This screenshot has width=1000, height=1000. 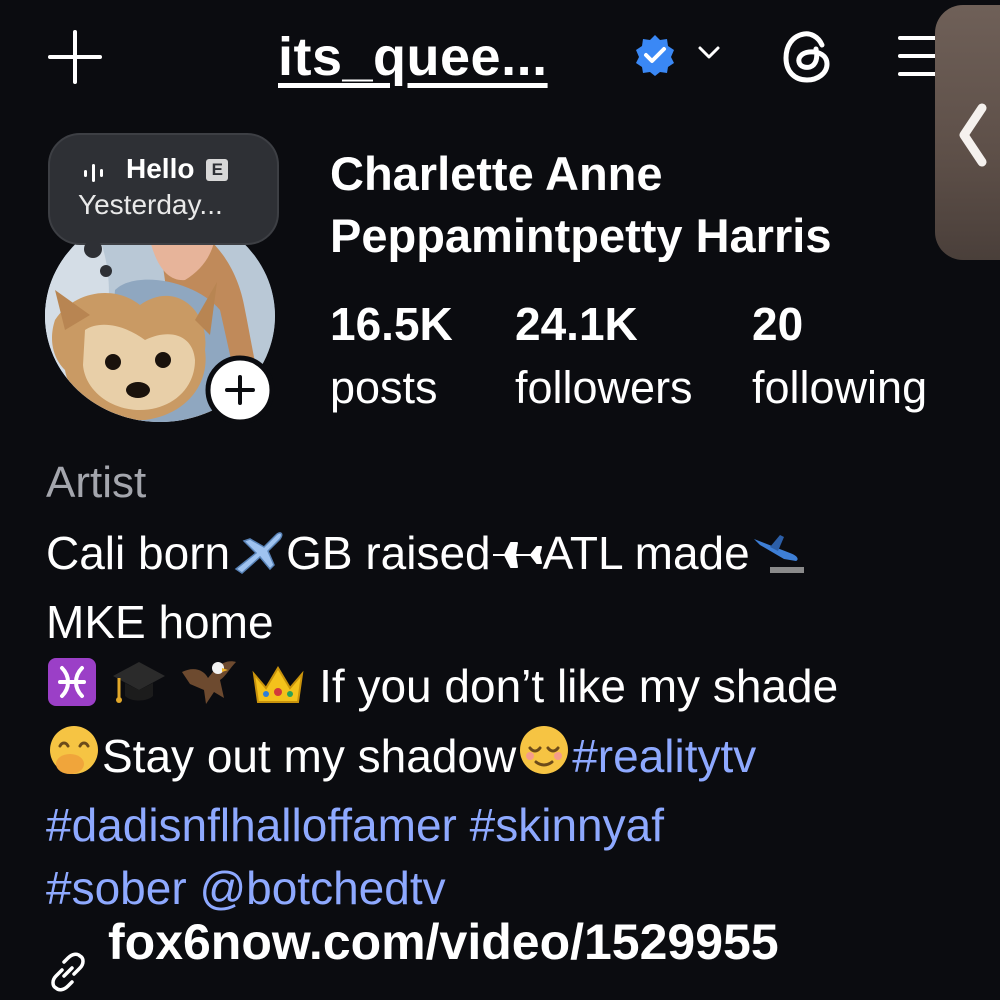 I want to click on verified-badge-icon, so click(x=655, y=55).